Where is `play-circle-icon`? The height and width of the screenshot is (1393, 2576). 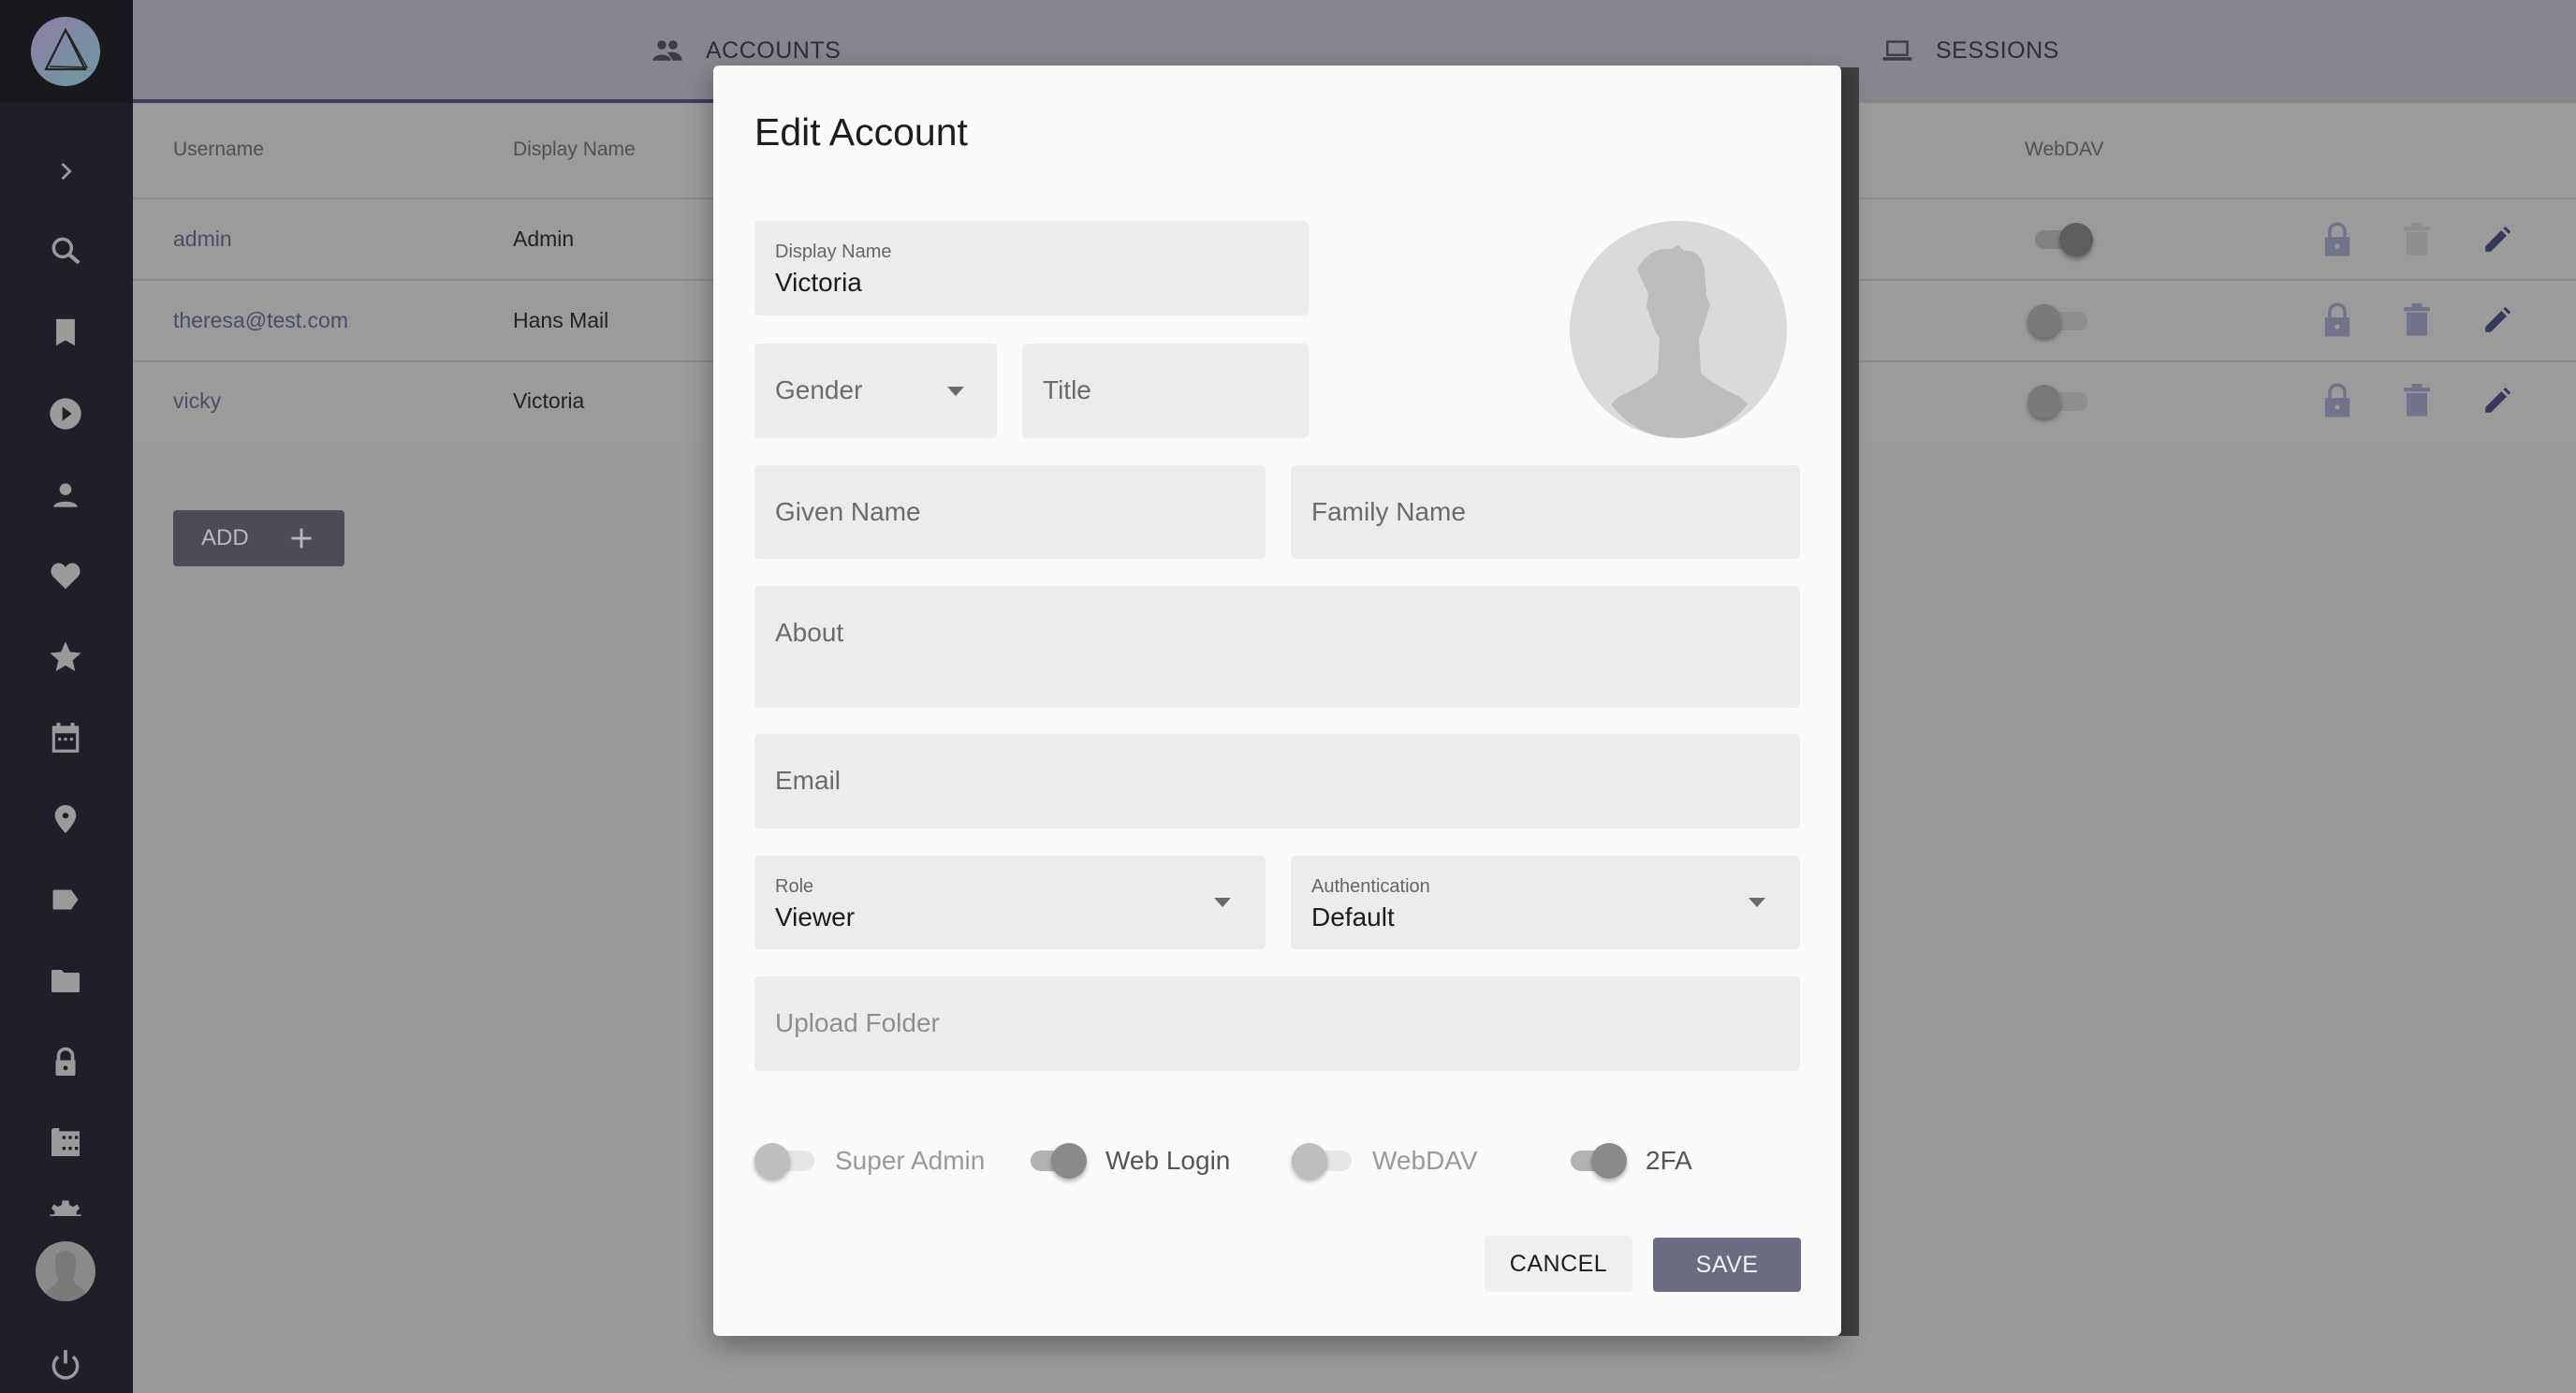
play-circle-icon is located at coordinates (65, 414).